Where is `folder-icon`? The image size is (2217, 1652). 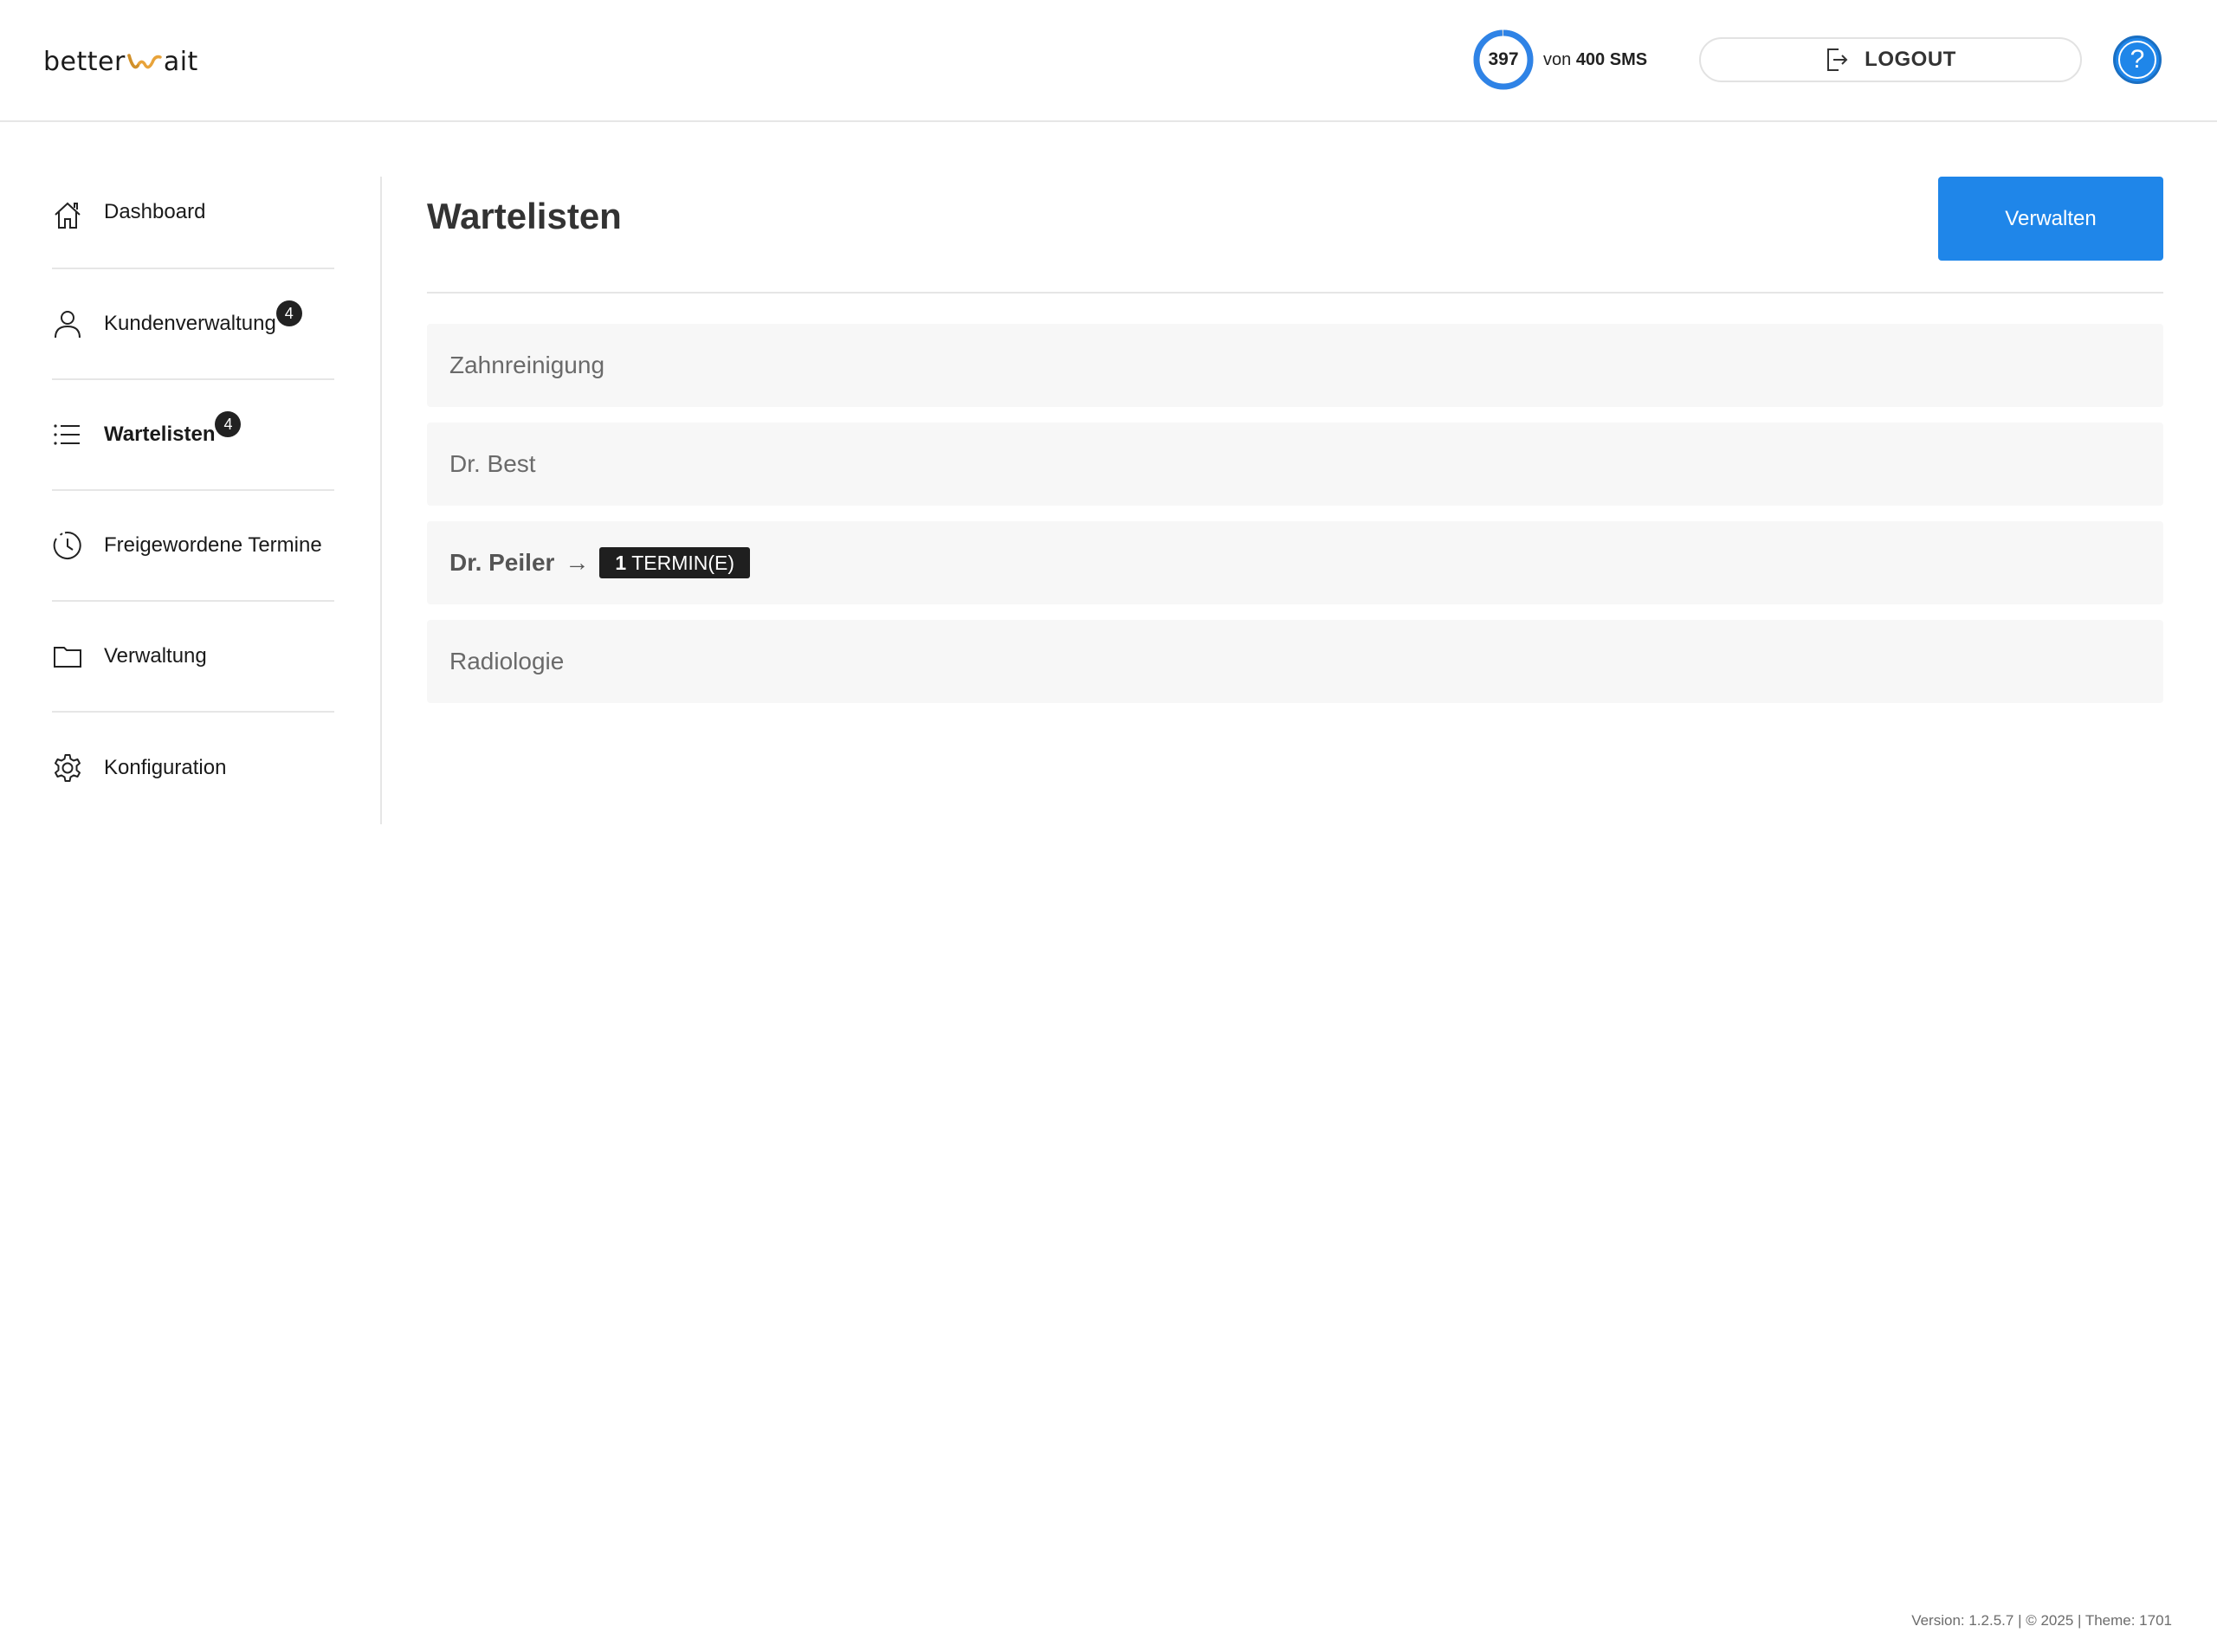
folder-icon is located at coordinates (67, 657).